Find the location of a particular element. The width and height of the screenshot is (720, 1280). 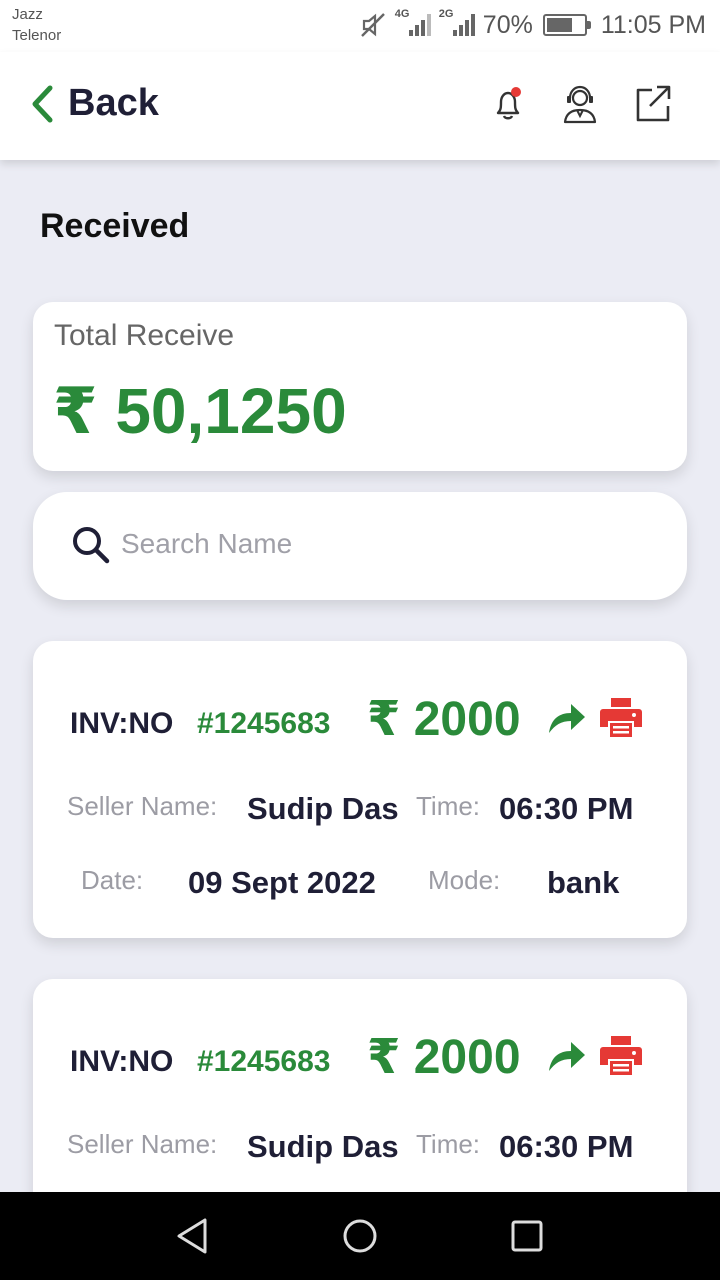

date-label: Date: is located at coordinates (112, 880).